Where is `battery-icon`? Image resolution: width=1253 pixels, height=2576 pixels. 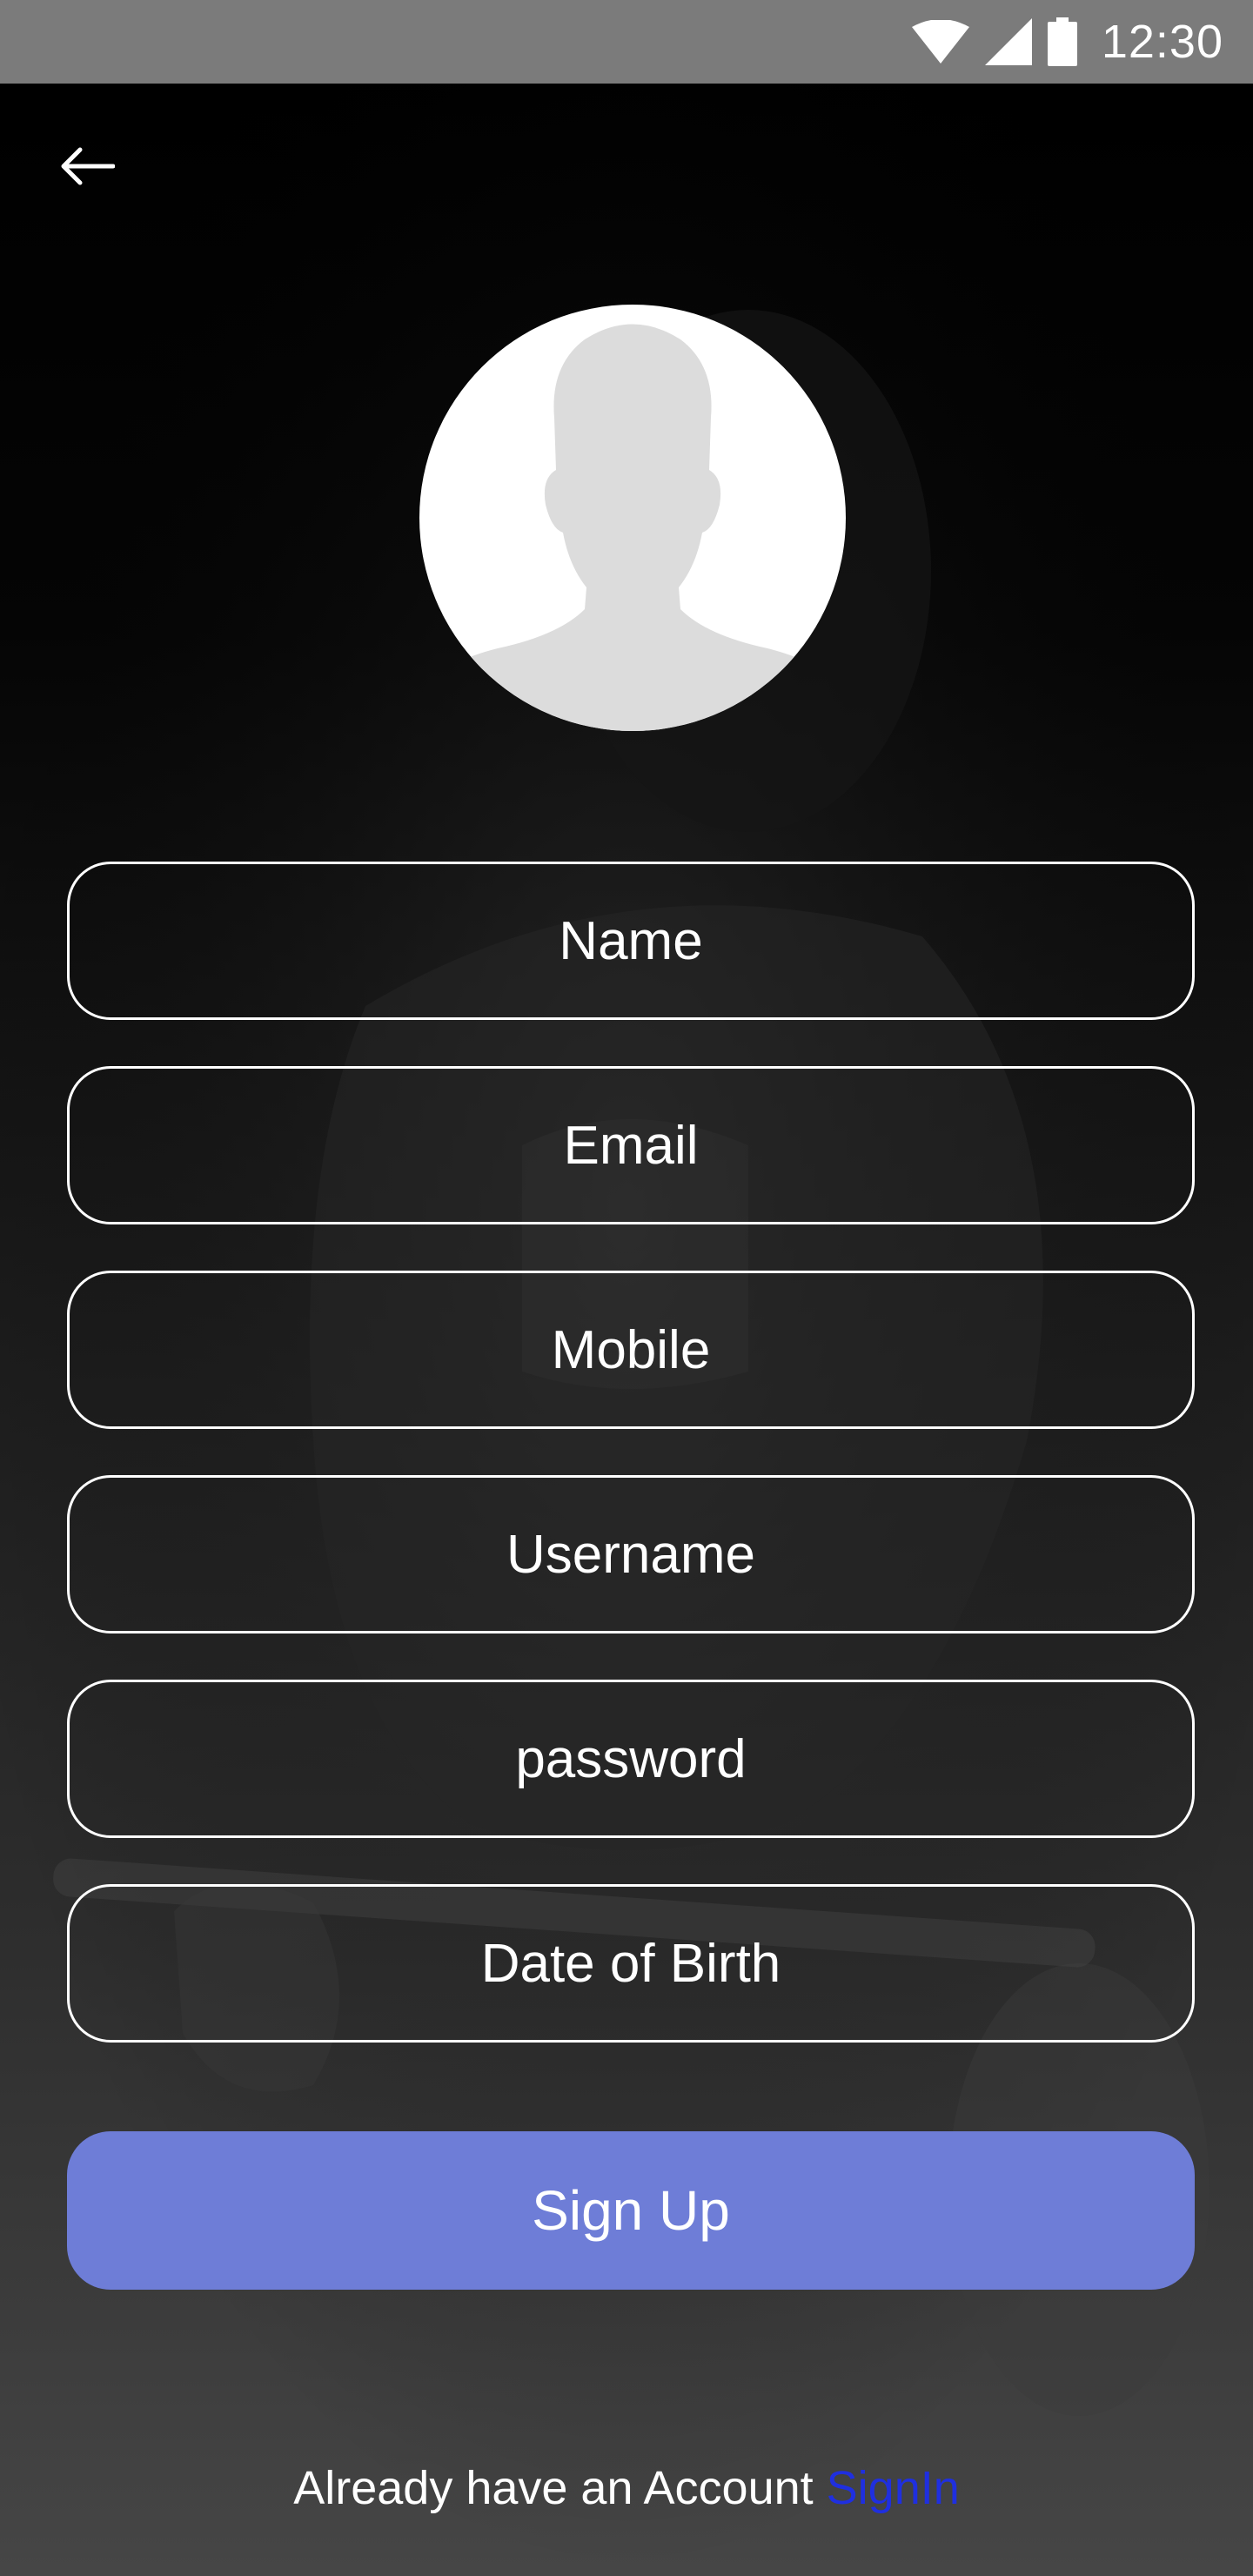 battery-icon is located at coordinates (1062, 41).